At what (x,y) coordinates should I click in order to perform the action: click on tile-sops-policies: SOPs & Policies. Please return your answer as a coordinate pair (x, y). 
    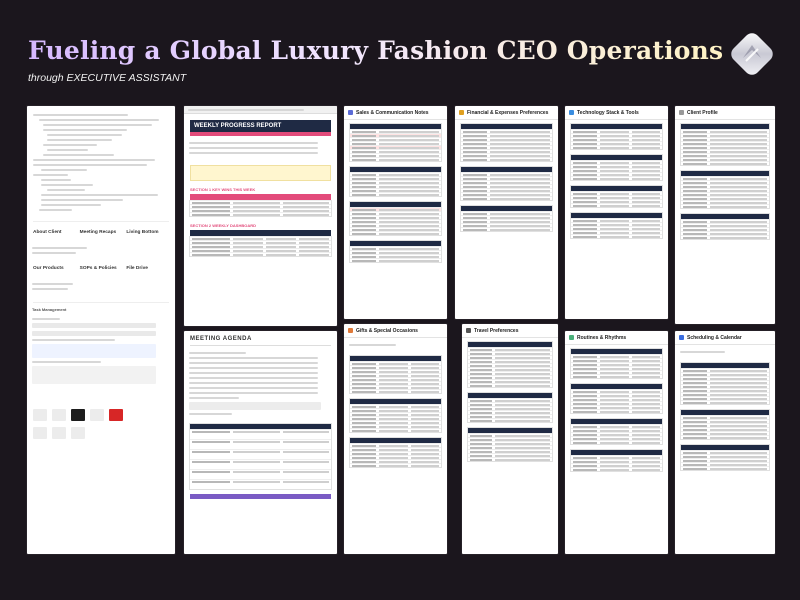
    Looking at the image, I should click on (101, 268).